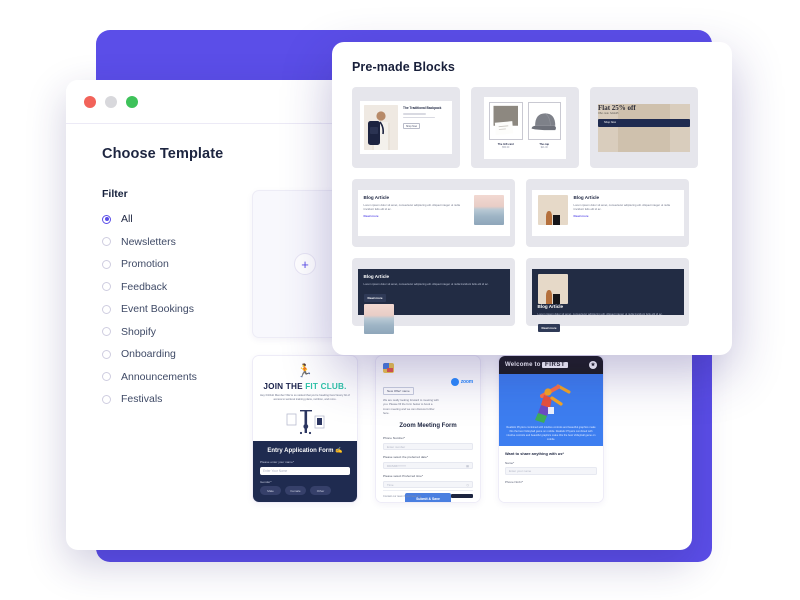 The height and width of the screenshot is (600, 800). I want to click on fit-club-gender-options: Male Female Other, so click(305, 491).